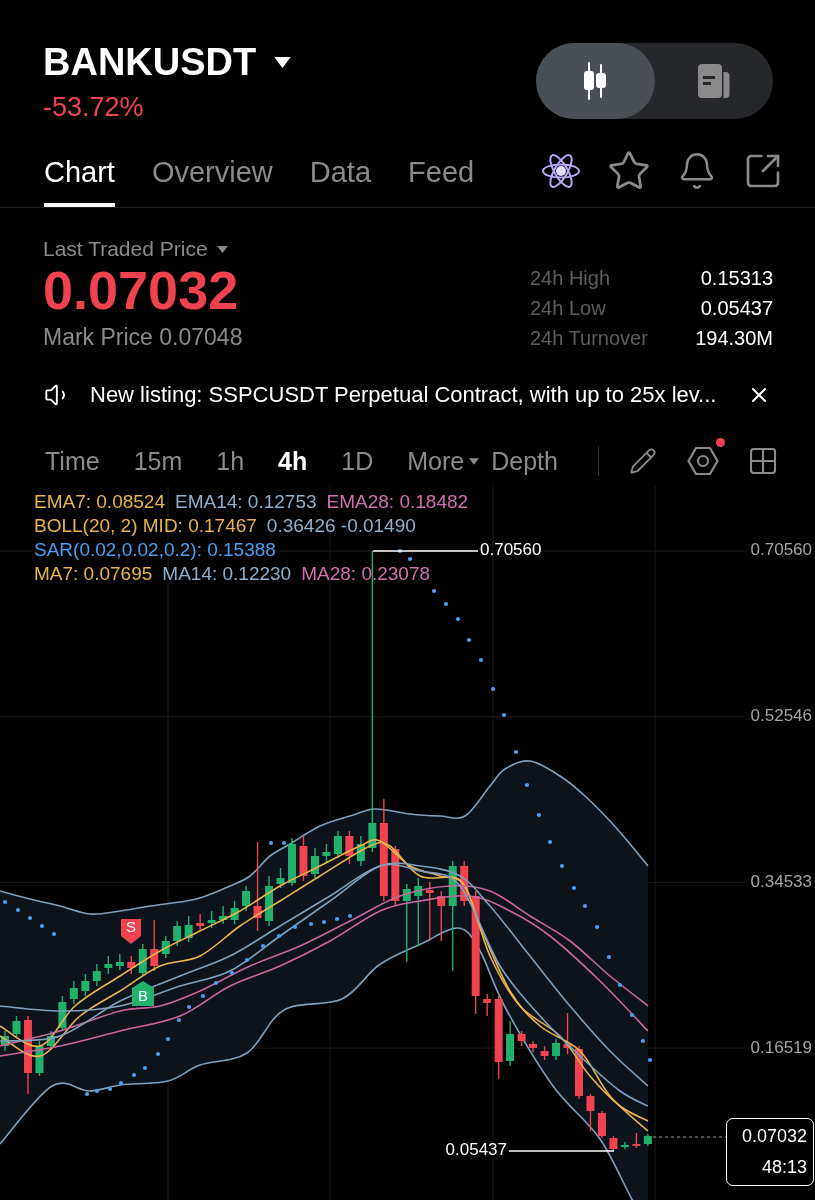 The width and height of the screenshot is (815, 1200). I want to click on stat-value: 0.05437, so click(736, 308).